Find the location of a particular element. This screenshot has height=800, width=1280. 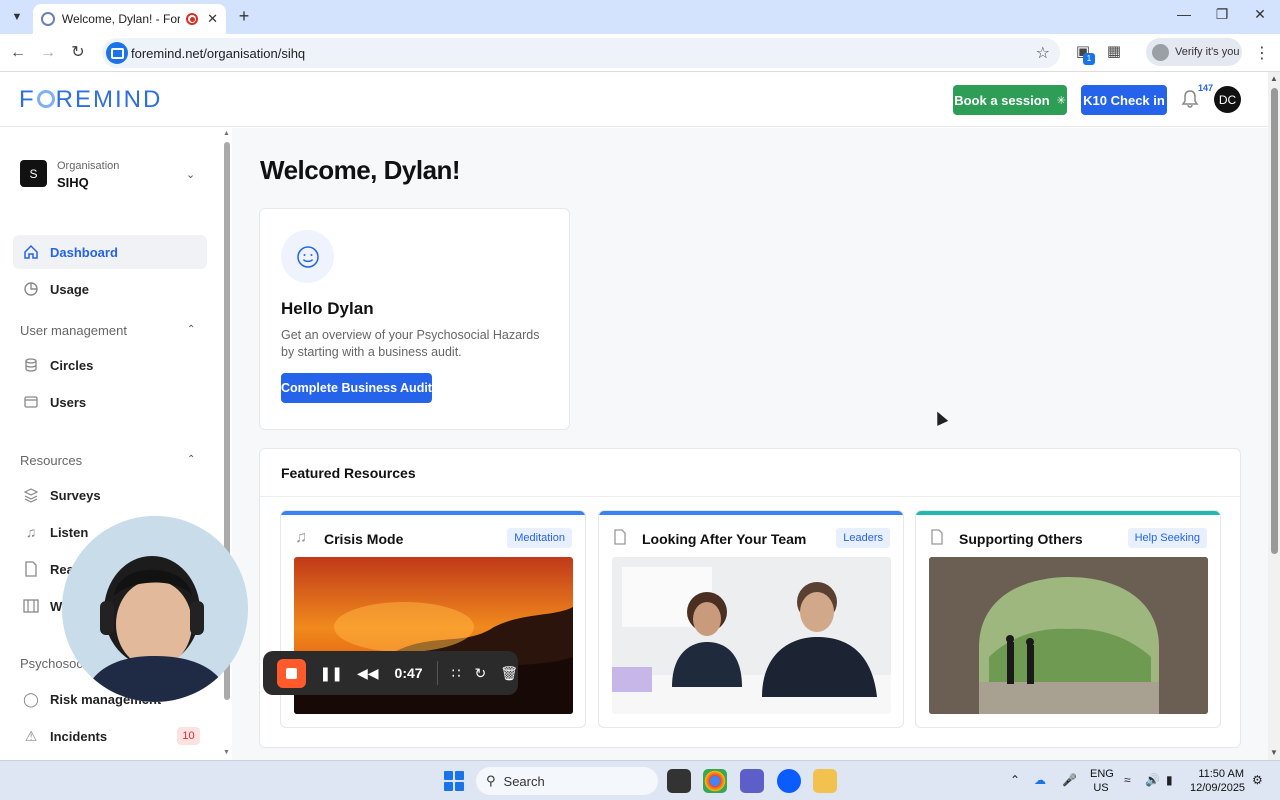

home-icon is located at coordinates (31, 252).